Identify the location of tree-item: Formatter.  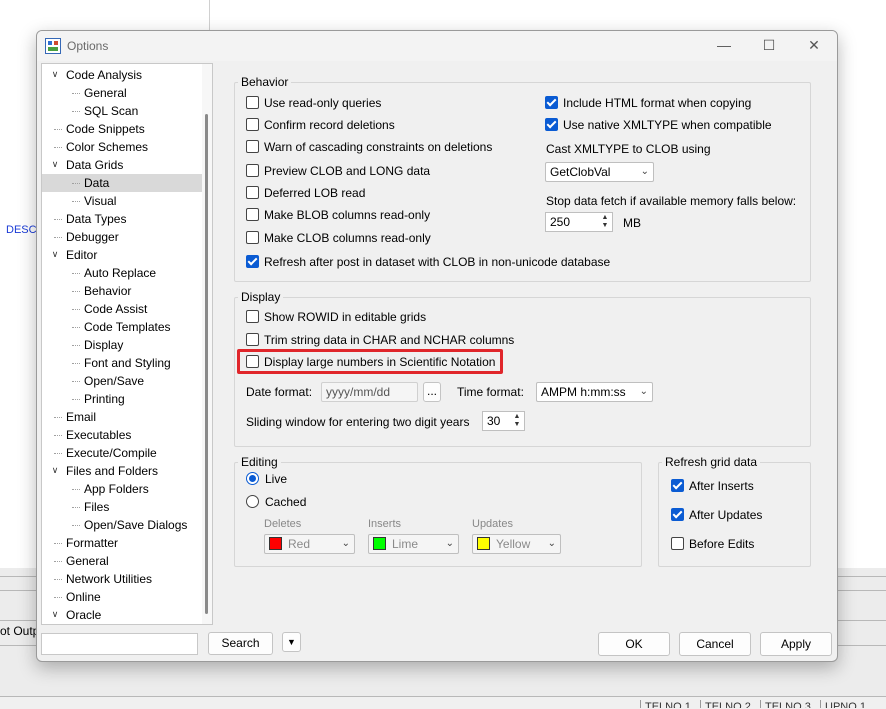
(92, 543).